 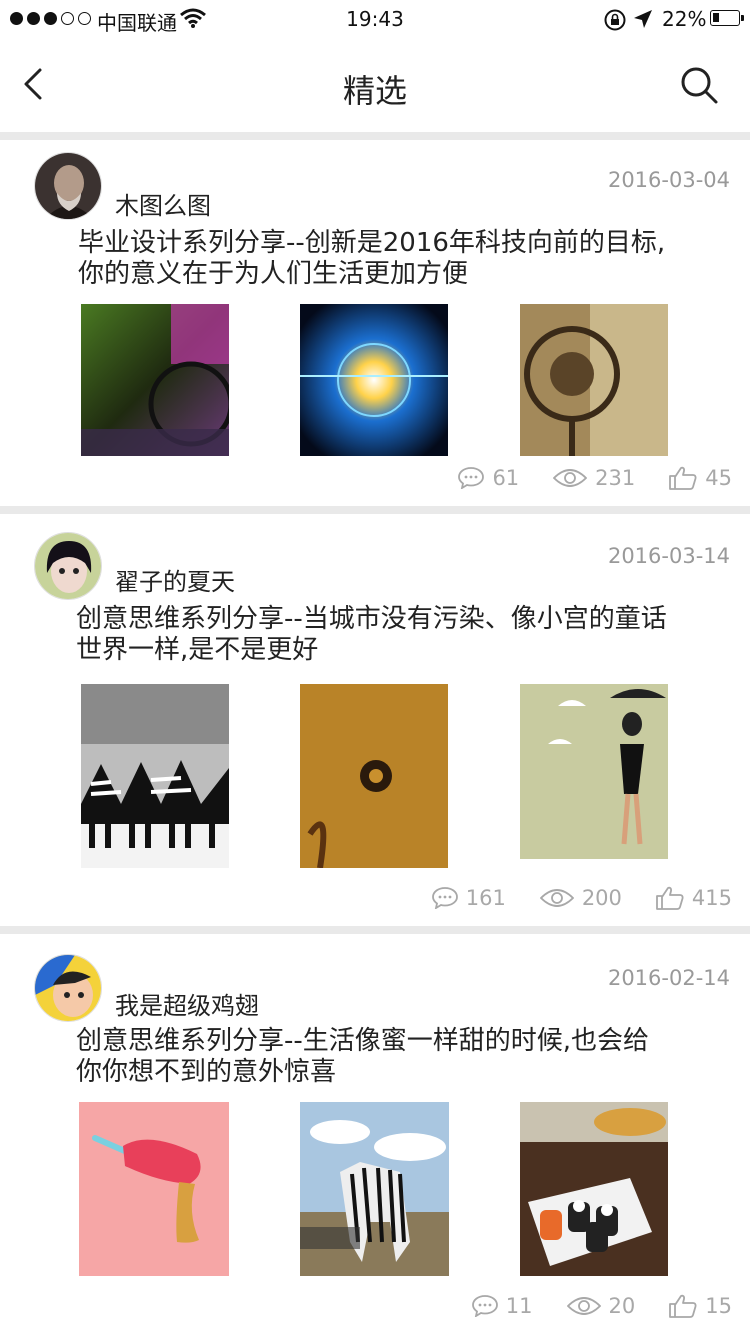 I want to click on view-count: 200, so click(x=580, y=898).